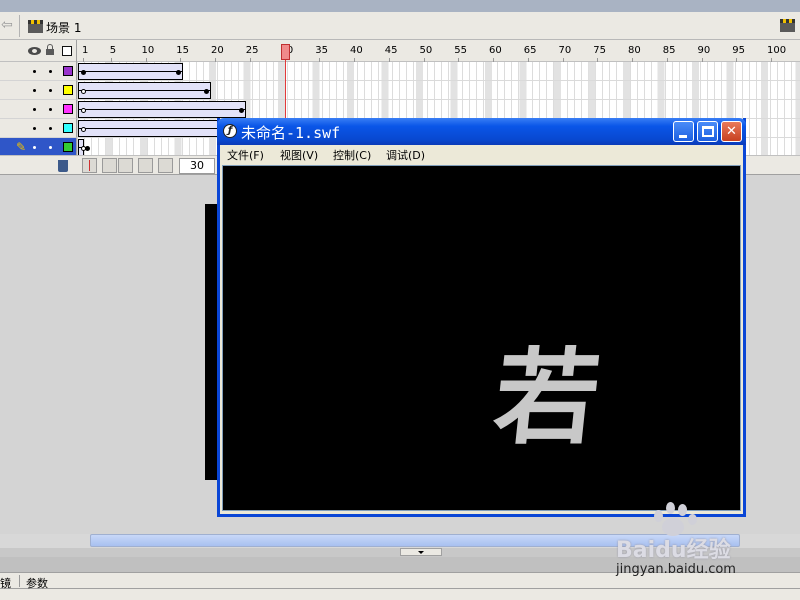 This screenshot has height=600, width=800. What do you see at coordinates (322, 50) in the screenshot?
I see `ruler-label: 35` at bounding box center [322, 50].